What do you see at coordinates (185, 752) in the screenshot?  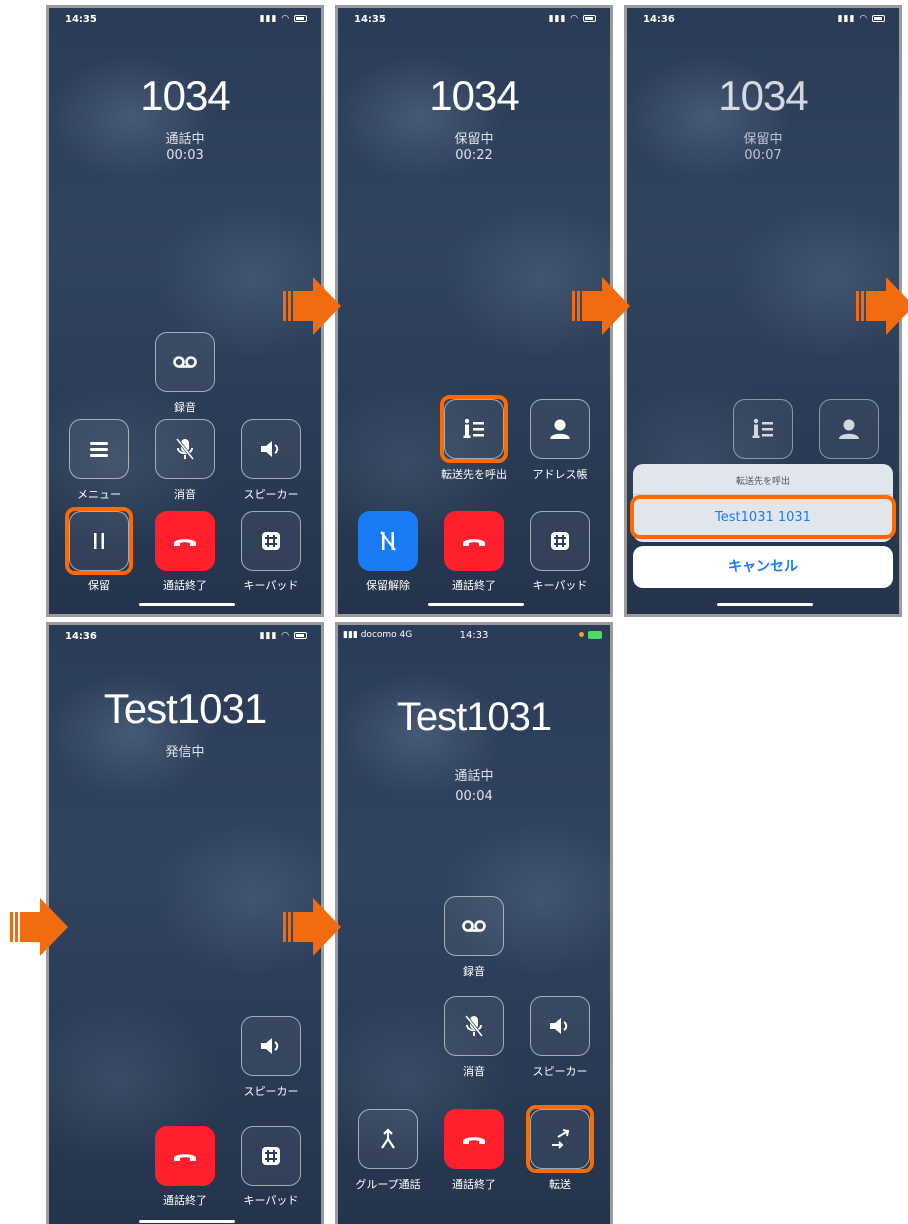 I see `call-state: 発信中` at bounding box center [185, 752].